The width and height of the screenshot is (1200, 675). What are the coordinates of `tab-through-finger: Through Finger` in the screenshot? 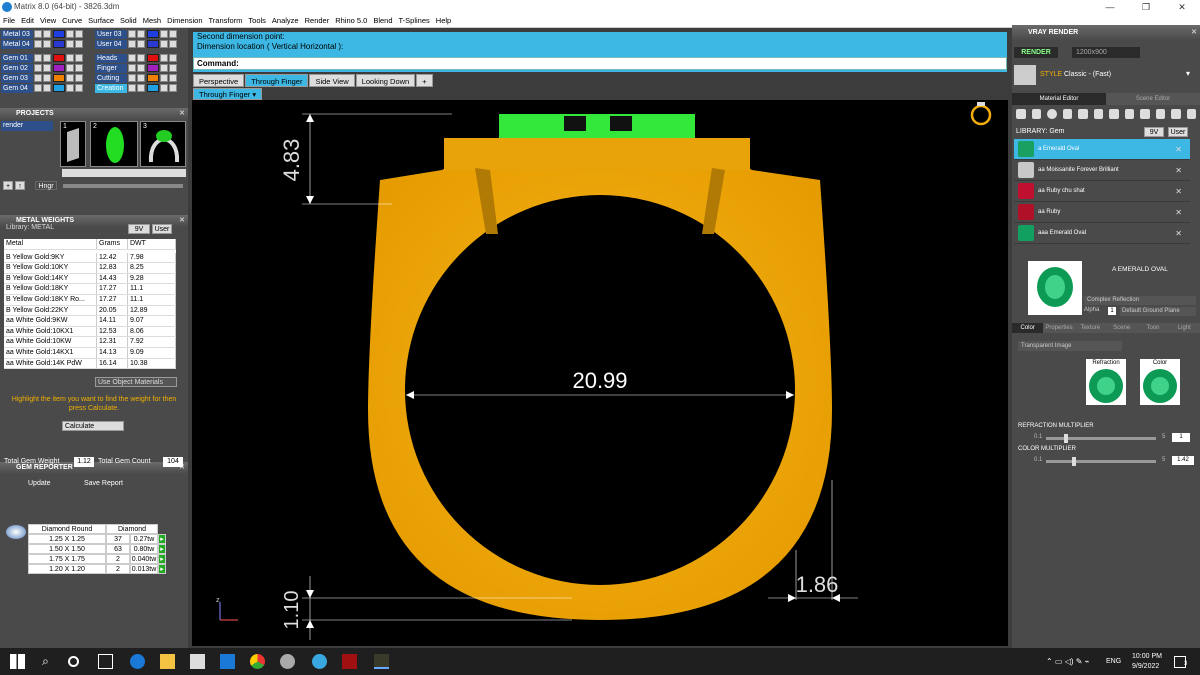 It's located at (277, 80).